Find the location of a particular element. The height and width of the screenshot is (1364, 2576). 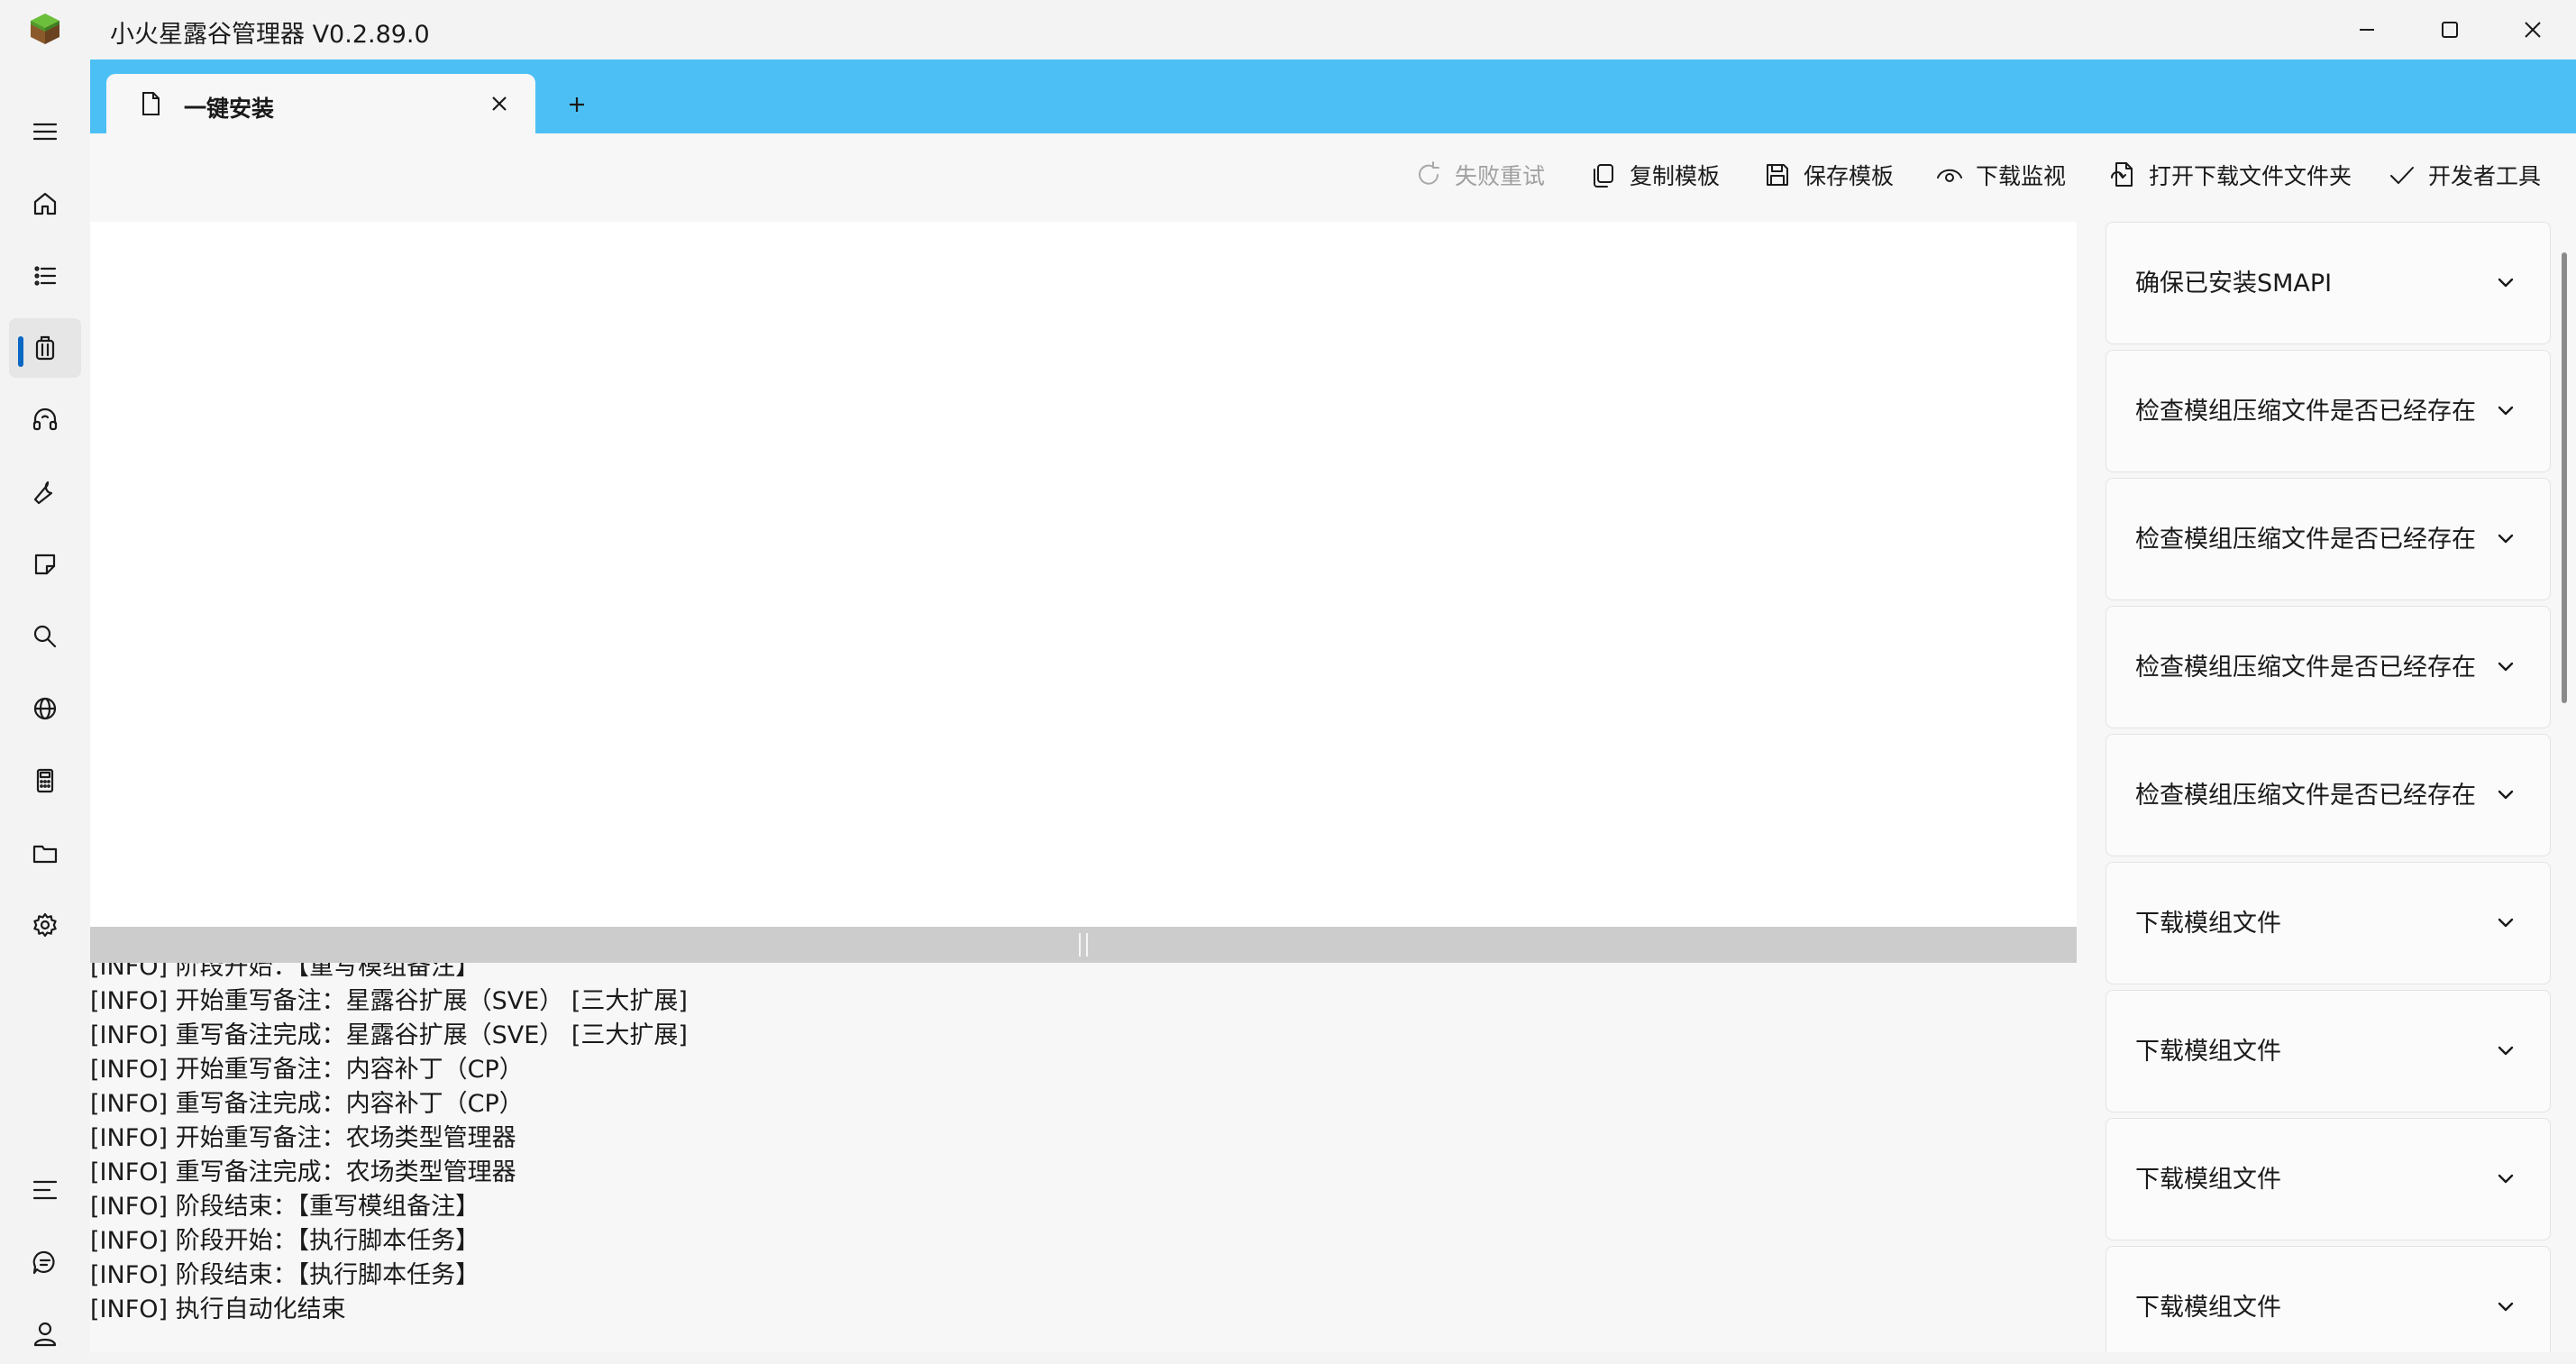

home-icon is located at coordinates (45, 203).